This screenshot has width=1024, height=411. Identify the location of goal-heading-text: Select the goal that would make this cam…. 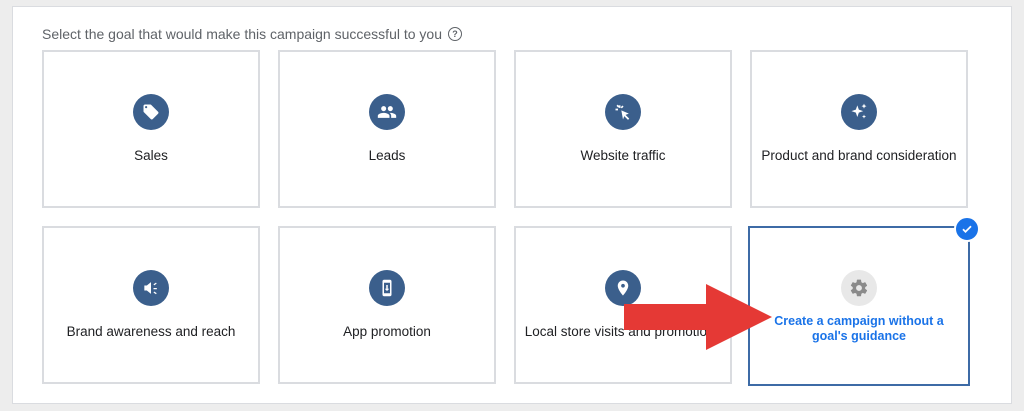
(242, 34).